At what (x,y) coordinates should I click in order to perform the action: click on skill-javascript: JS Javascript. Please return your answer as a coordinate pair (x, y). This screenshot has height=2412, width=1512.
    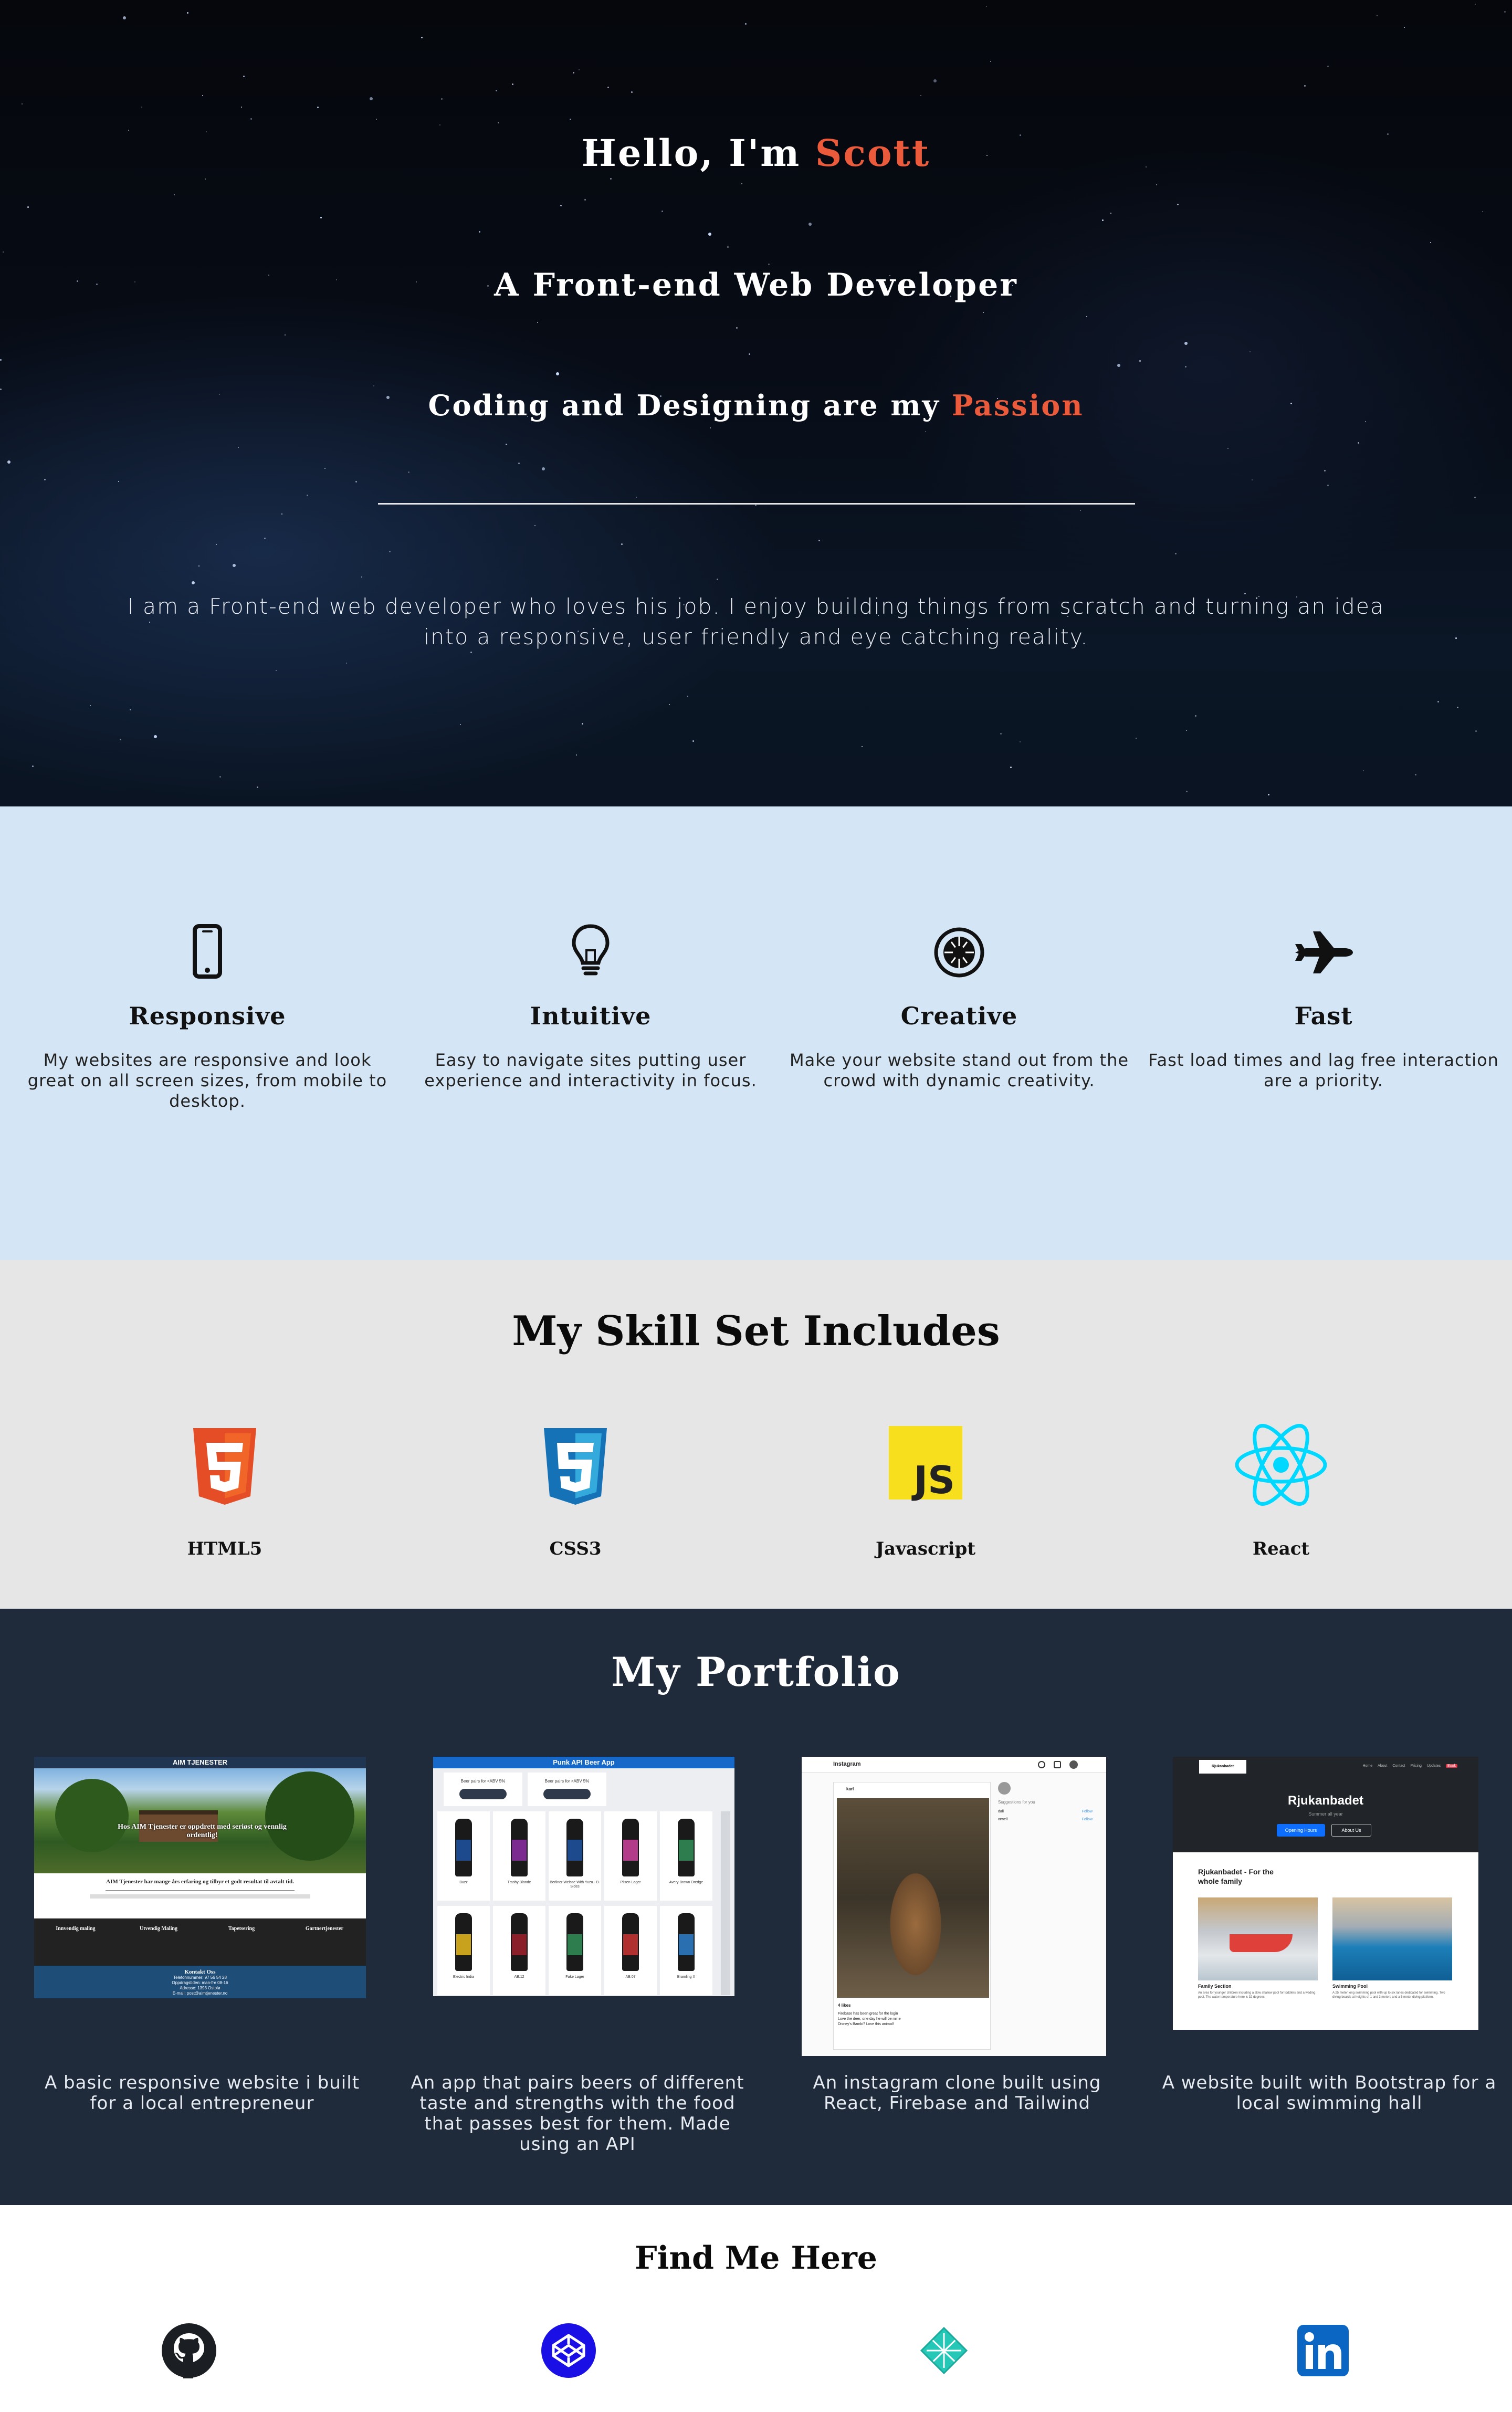
    Looking at the image, I should click on (926, 1491).